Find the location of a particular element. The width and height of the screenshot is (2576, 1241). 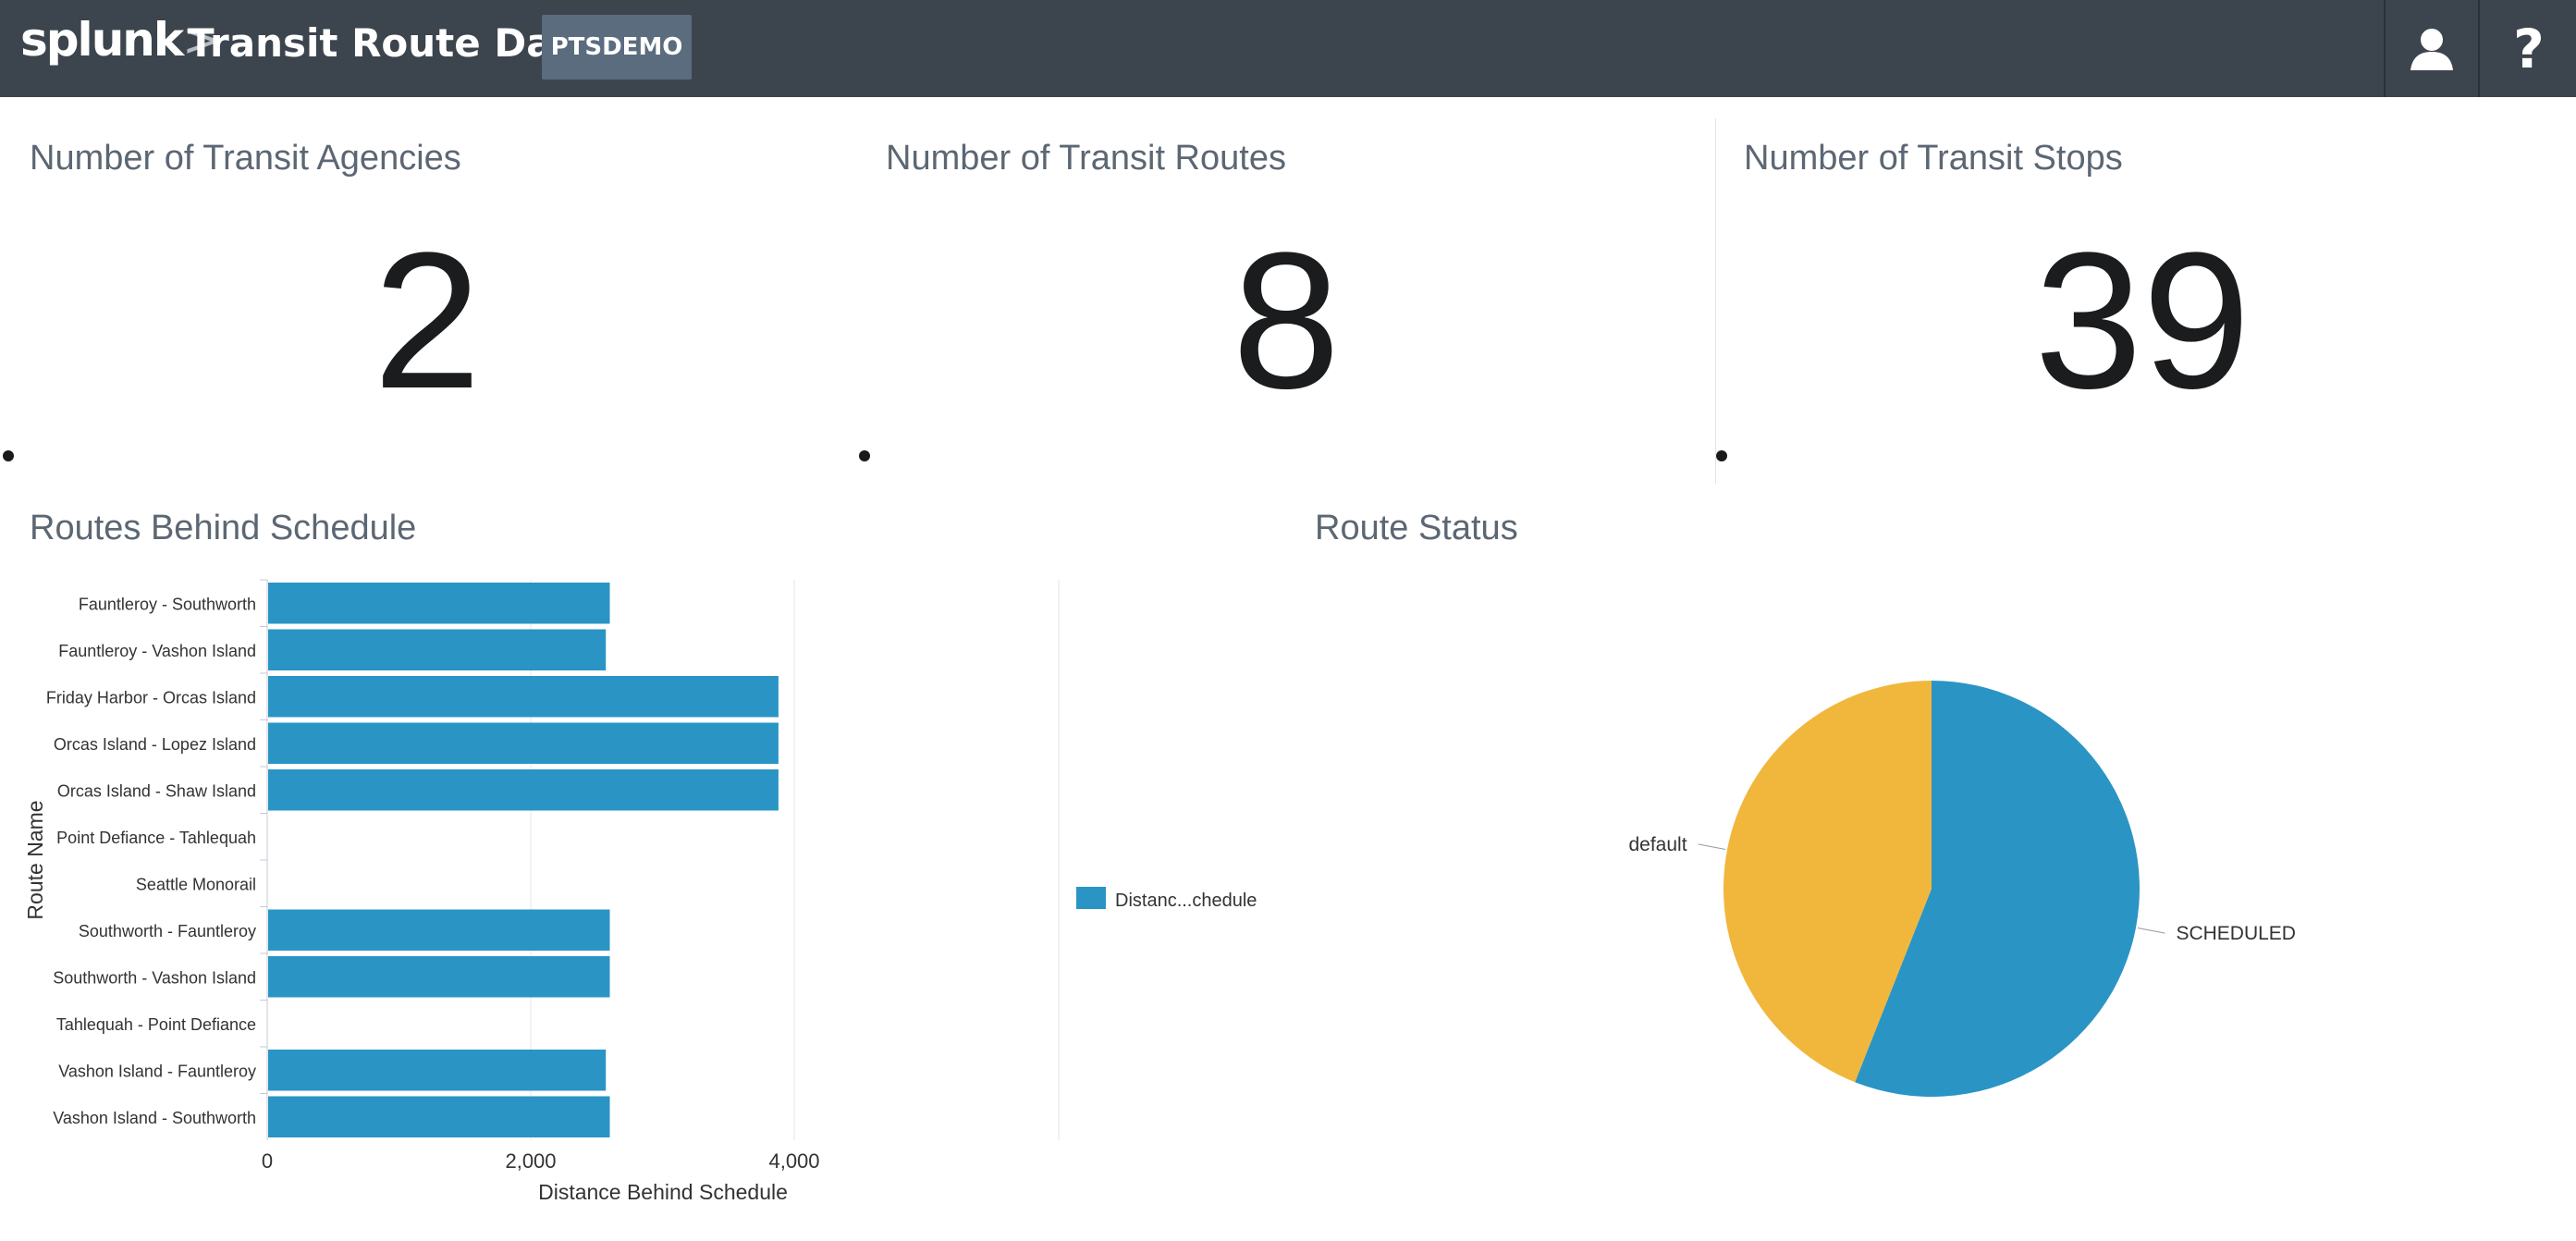

y-tick-label: Seattle Monorail is located at coordinates (196, 884).